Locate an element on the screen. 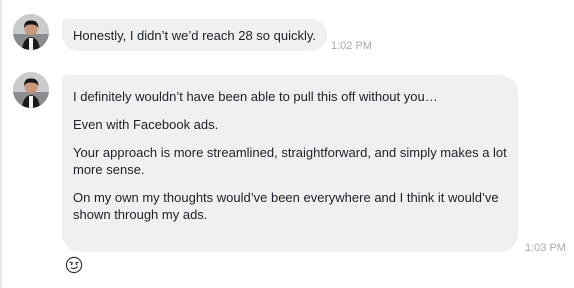  left-border is located at coordinates (1, 144).